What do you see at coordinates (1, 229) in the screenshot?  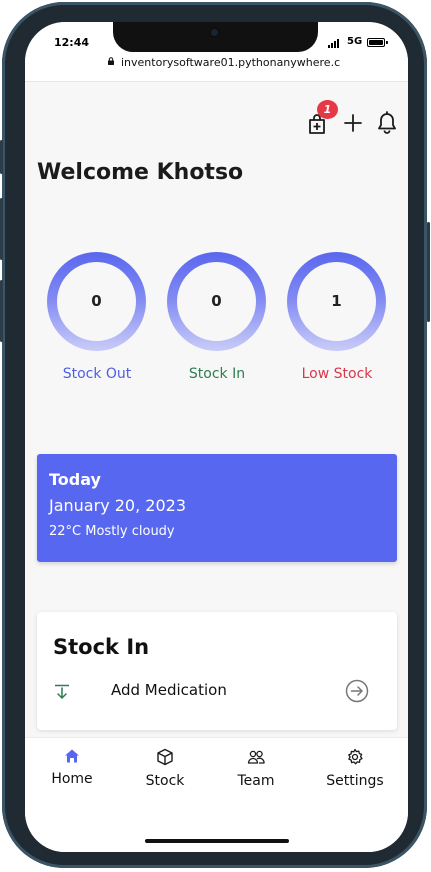 I see `phone-volume-up` at bounding box center [1, 229].